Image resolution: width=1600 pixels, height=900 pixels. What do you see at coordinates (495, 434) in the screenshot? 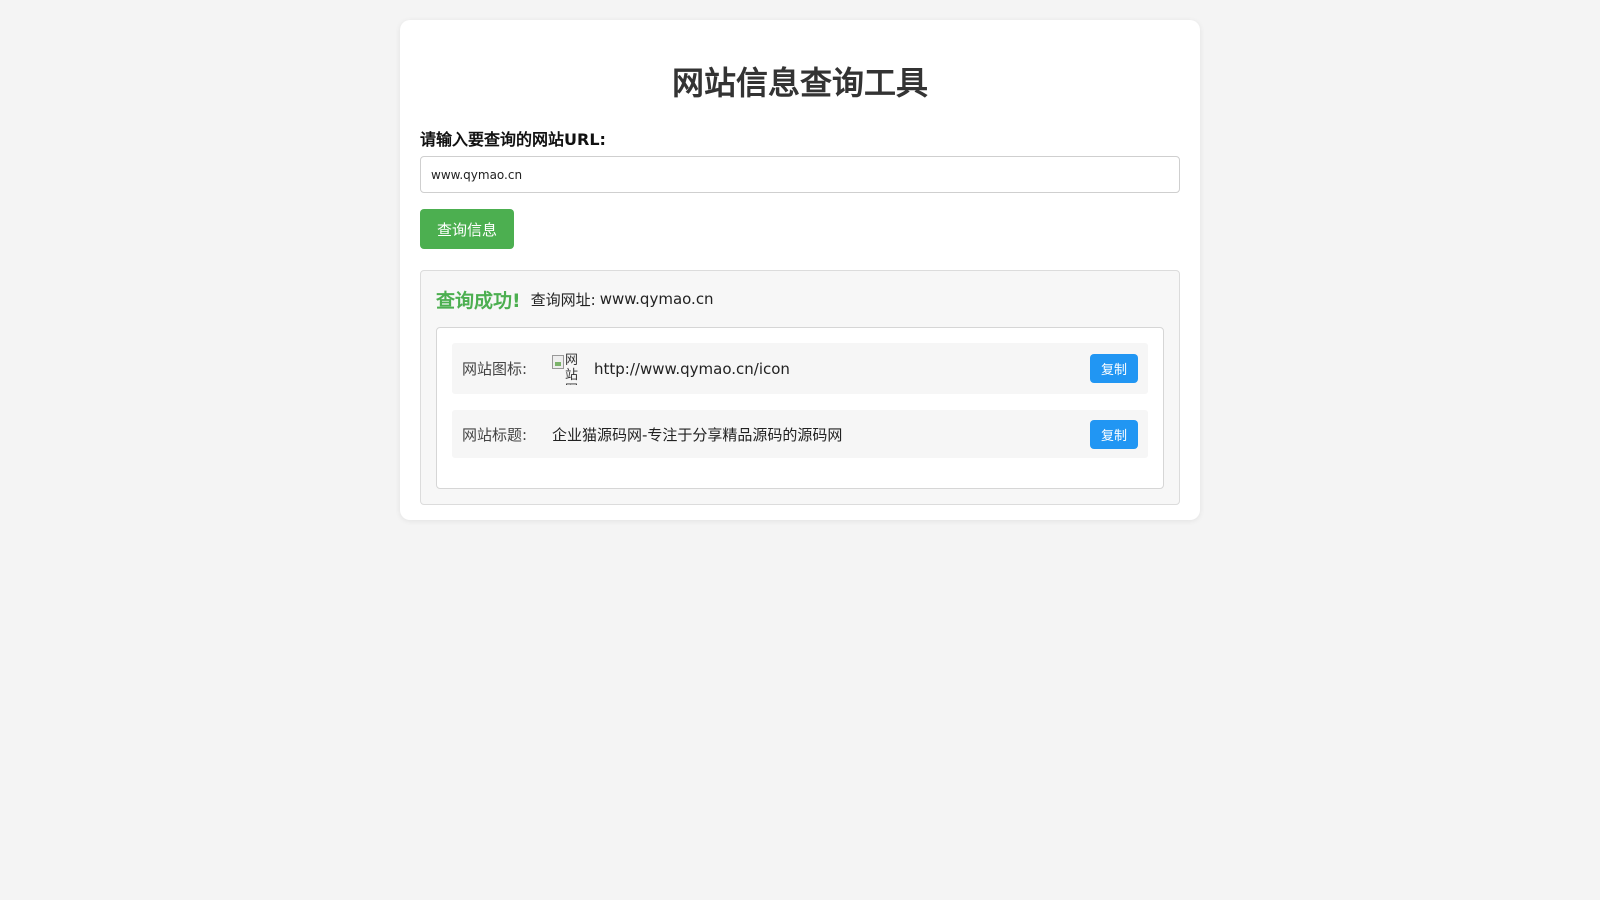
I see `site-title-label: 网站标题:` at bounding box center [495, 434].